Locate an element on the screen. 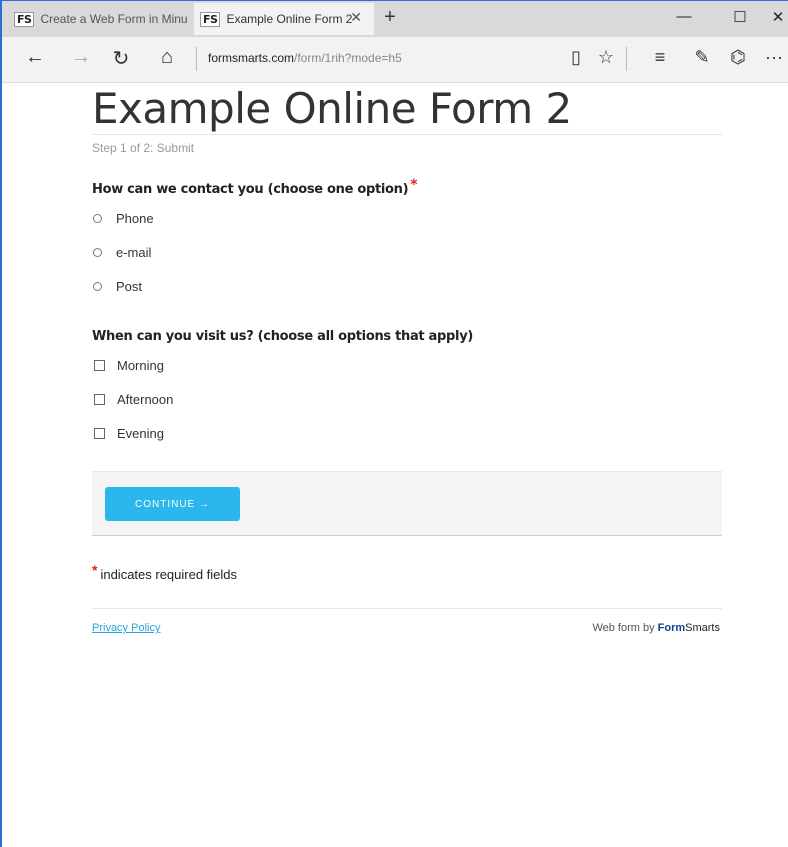 The height and width of the screenshot is (847, 788). continue-button: CONTINUE → is located at coordinates (172, 504).